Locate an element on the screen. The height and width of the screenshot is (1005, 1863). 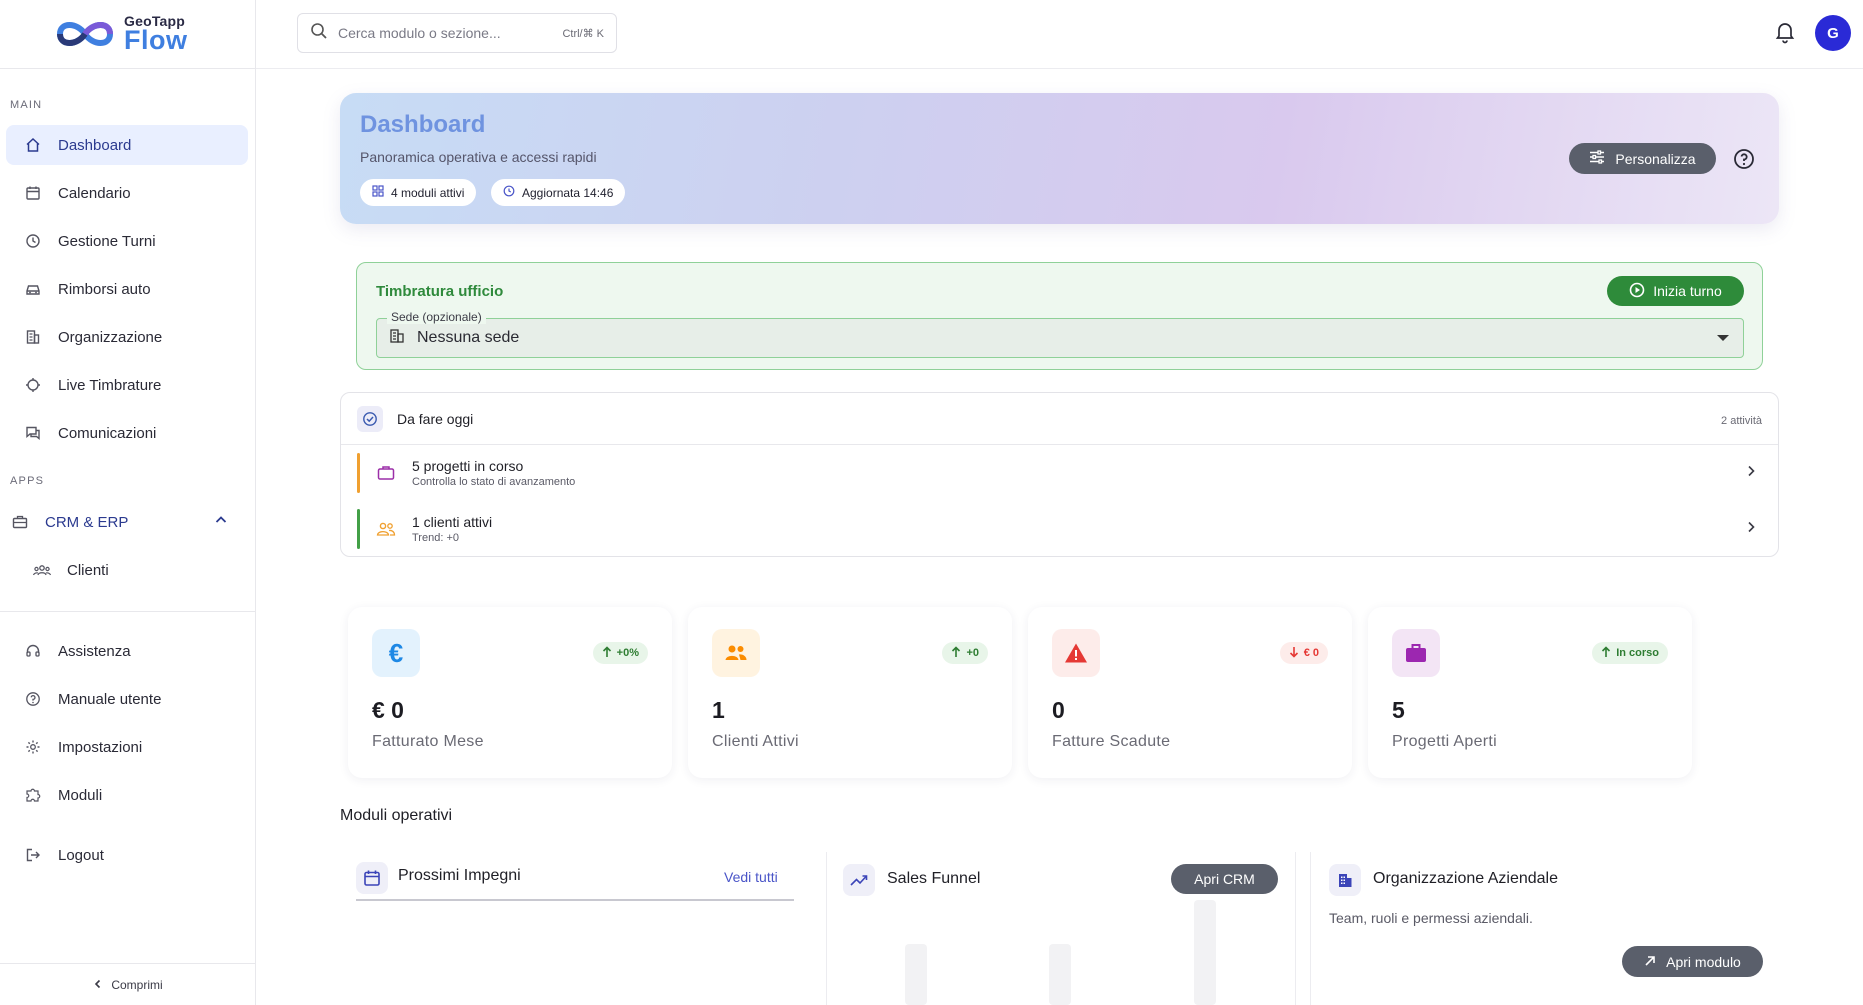
sidebar-item-moduli: Moduli is located at coordinates (127, 795).